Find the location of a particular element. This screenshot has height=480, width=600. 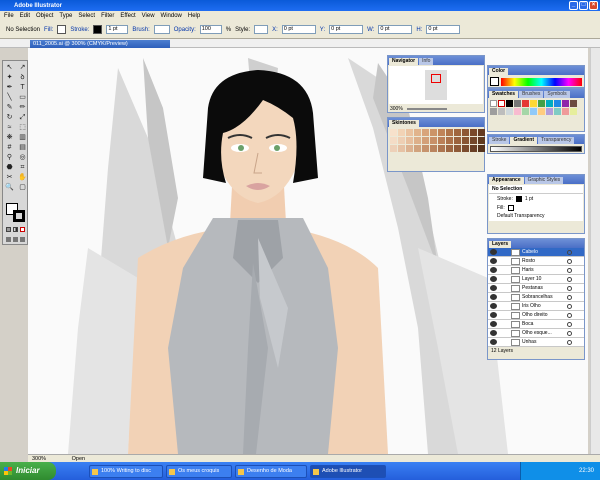

direct-selection-tool-icon: ↗ is located at coordinates (22, 67).